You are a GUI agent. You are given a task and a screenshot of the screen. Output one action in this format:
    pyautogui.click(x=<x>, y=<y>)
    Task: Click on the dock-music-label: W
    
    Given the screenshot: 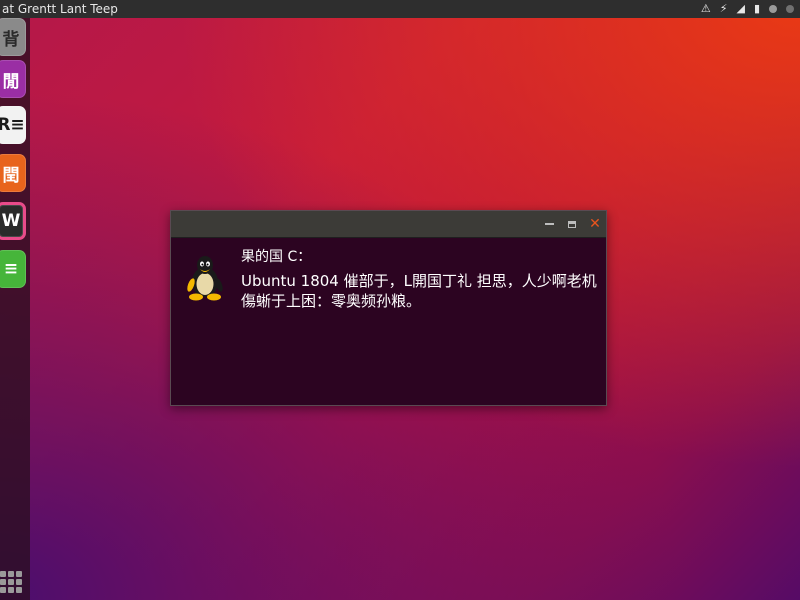 What is the action you would take?
    pyautogui.click(x=11, y=221)
    